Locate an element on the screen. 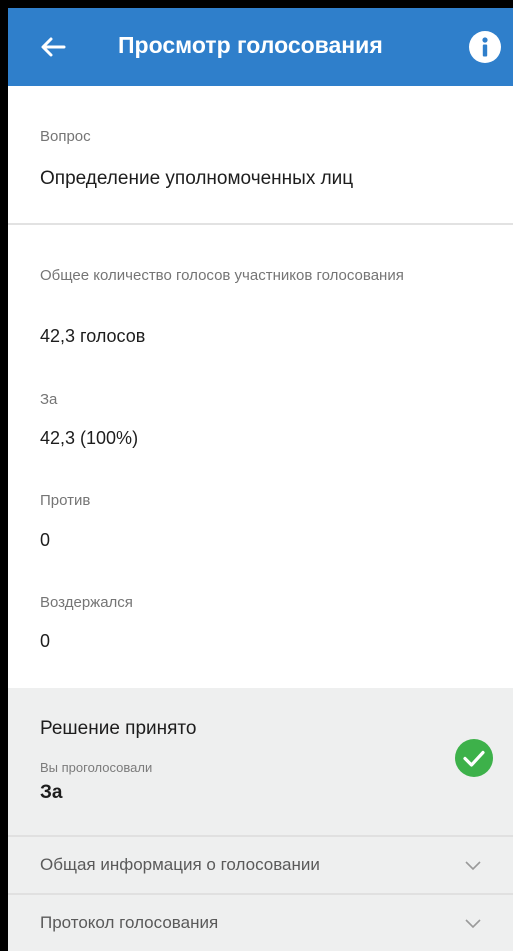 This screenshot has width=513, height=951. section-protocol: Протокол голосования is located at coordinates (260, 922).